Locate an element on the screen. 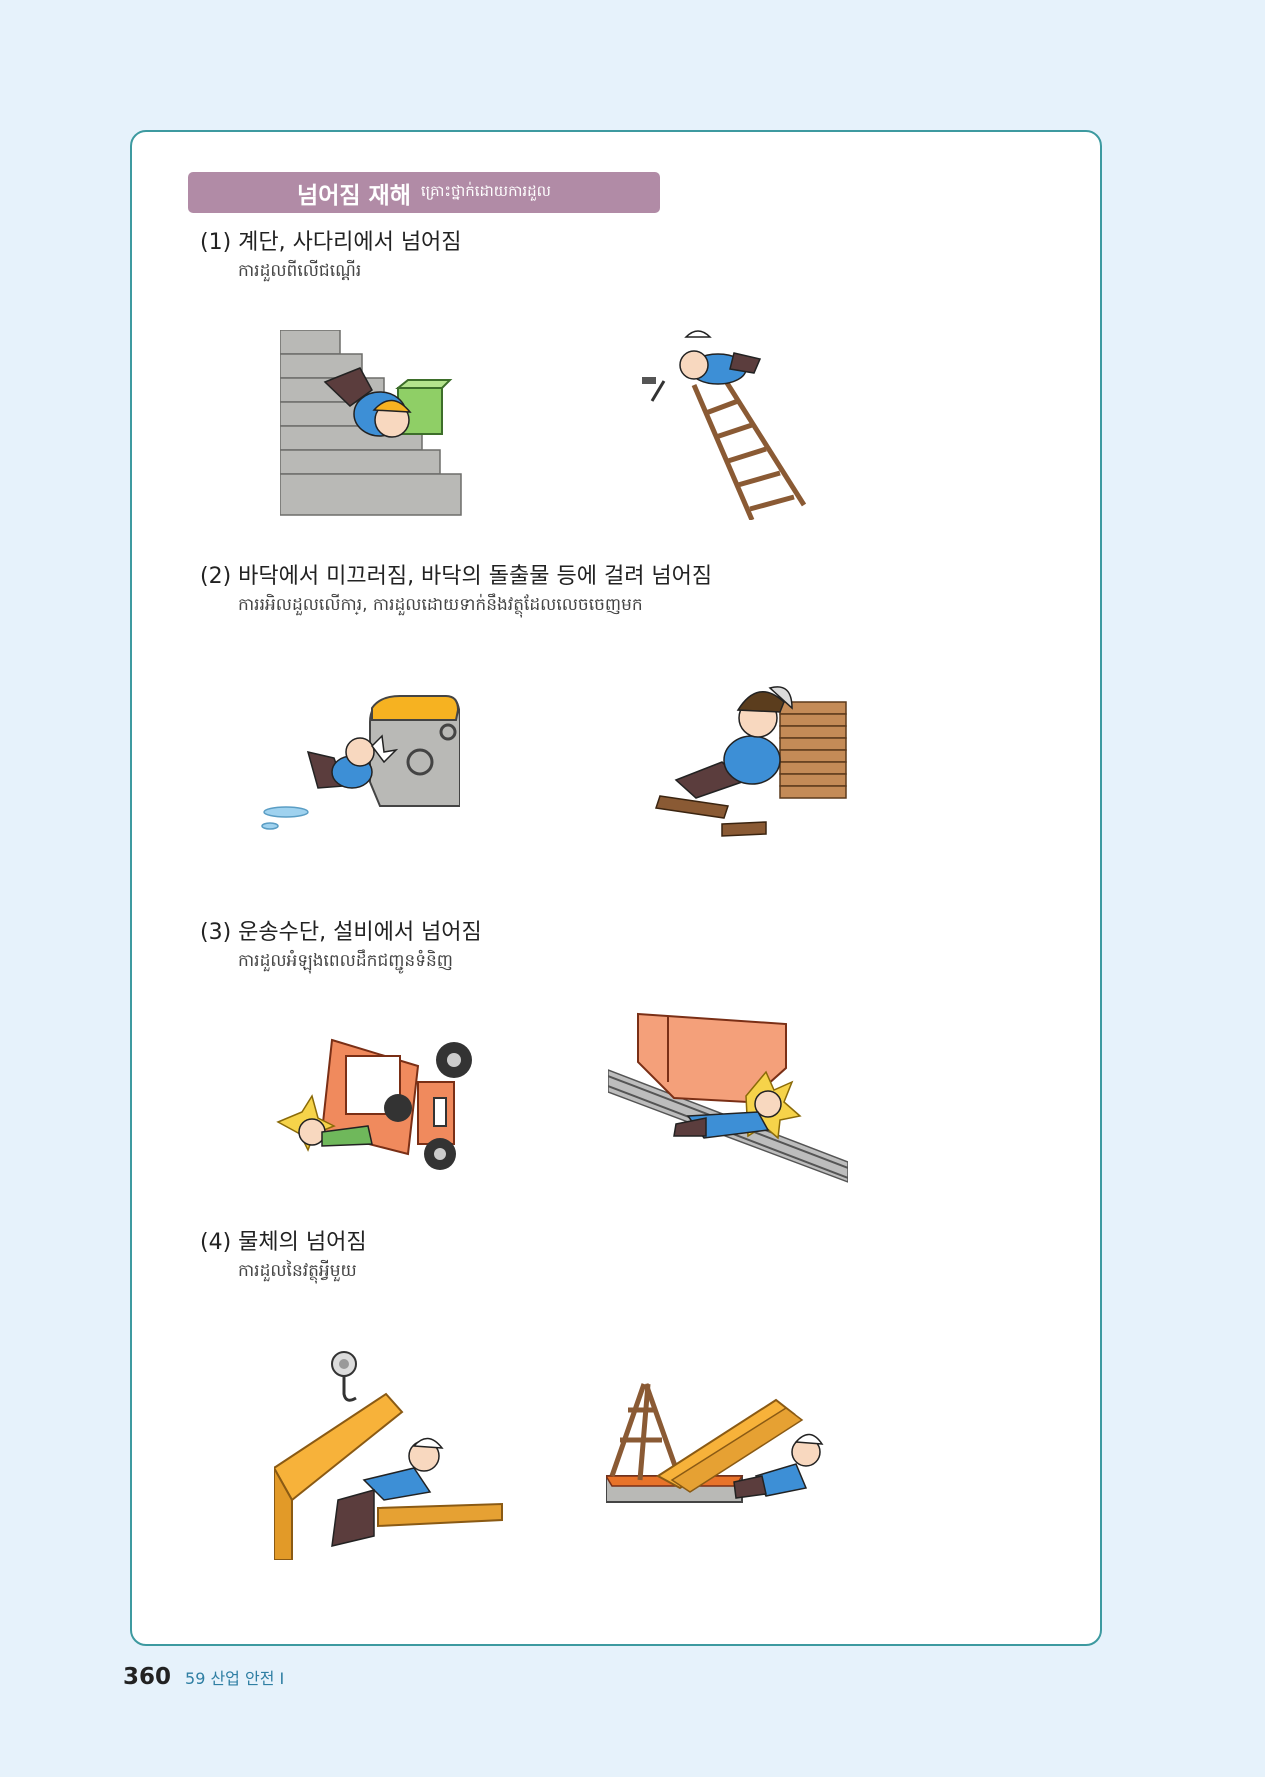 The width and height of the screenshot is (1265, 1777). section-header-bar: 넘어짐 재해 គ្រោះថ្នាក់ដោយការដួល is located at coordinates (424, 192).